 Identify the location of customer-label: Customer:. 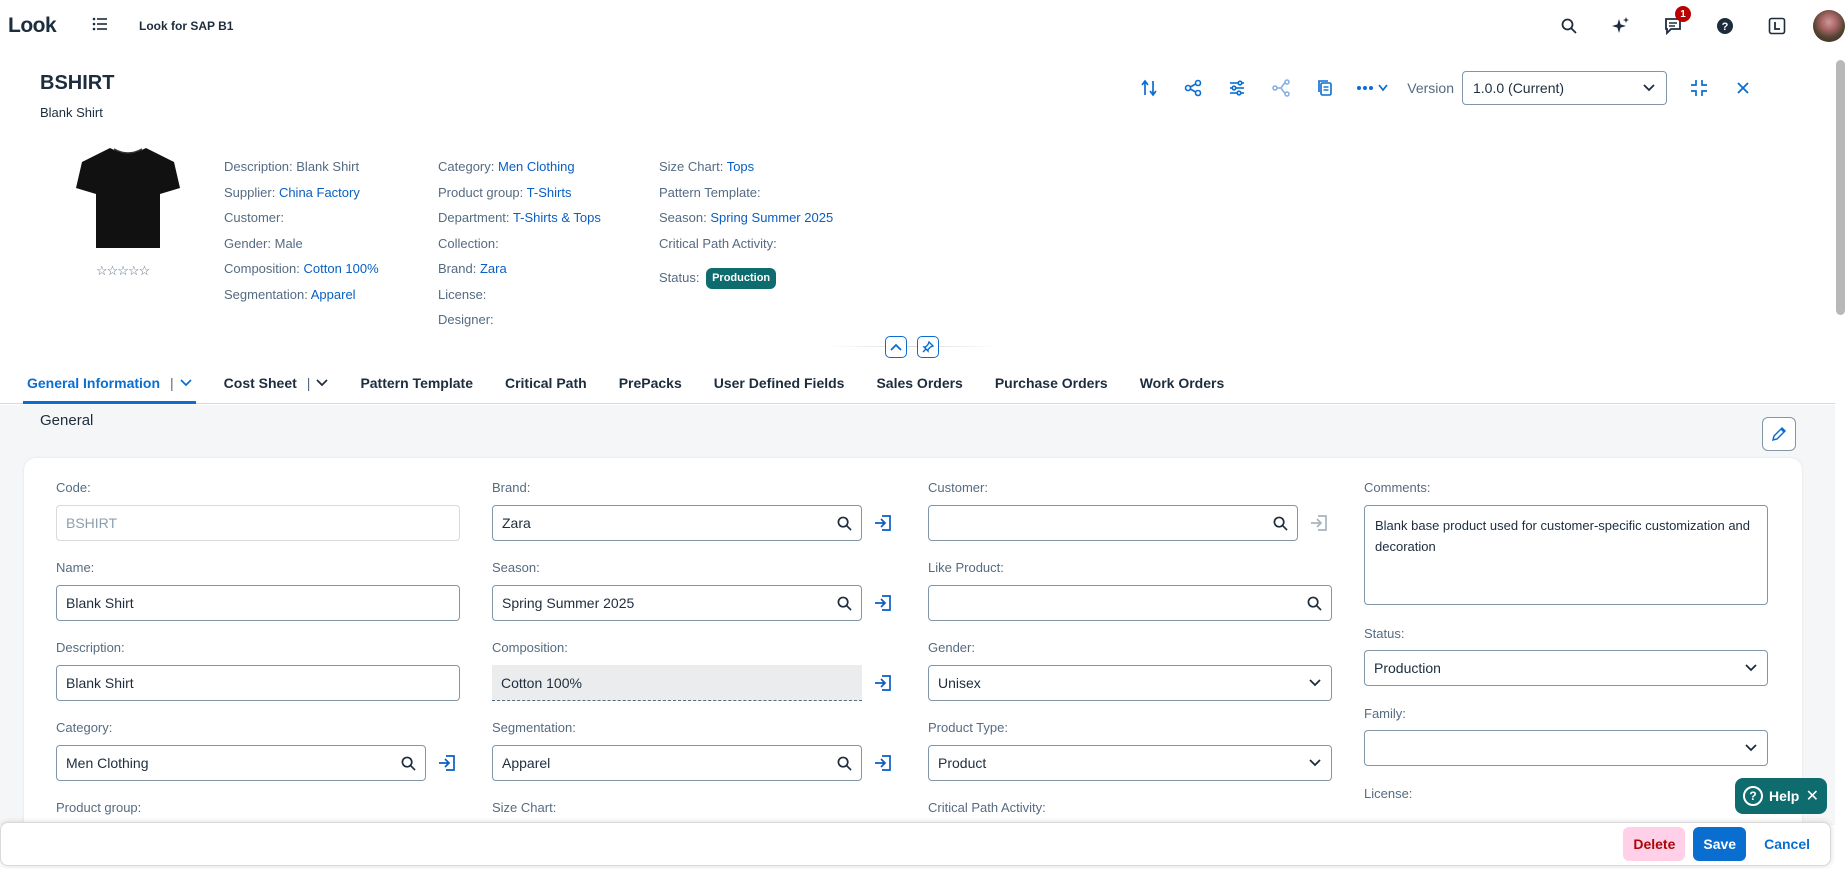
(958, 487).